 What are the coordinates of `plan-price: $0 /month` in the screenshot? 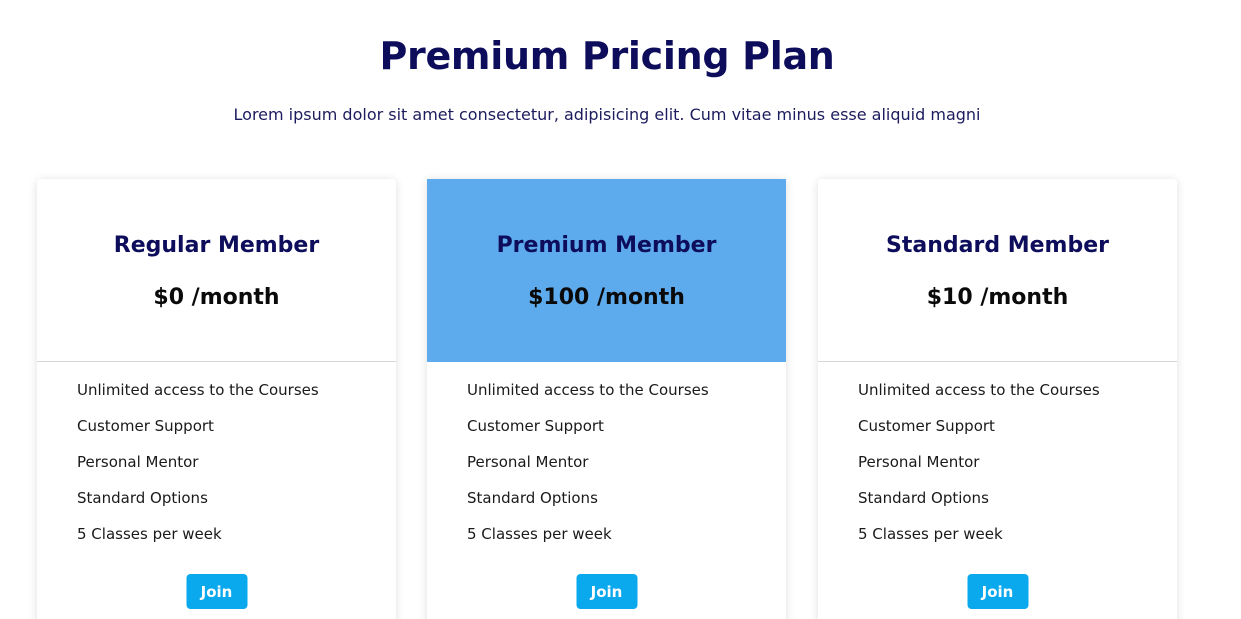 It's located at (216, 297).